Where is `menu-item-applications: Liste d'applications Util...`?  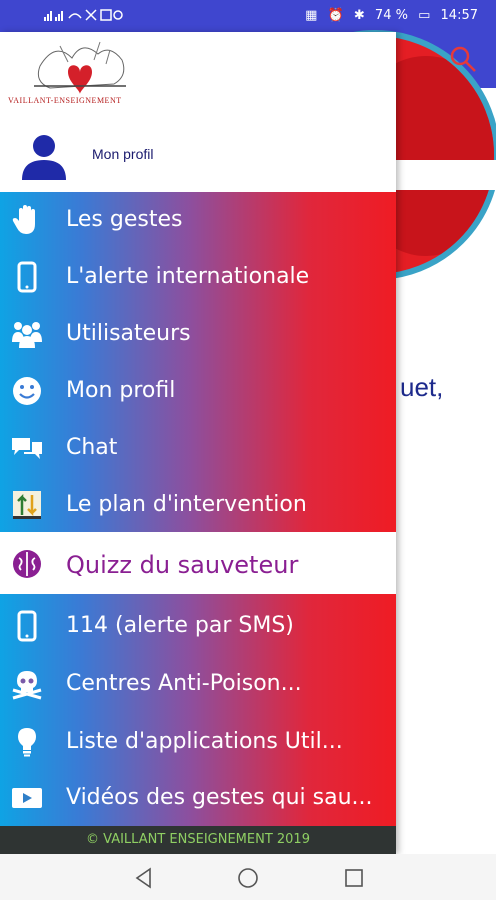 menu-item-applications: Liste d'applications Util... is located at coordinates (198, 742).